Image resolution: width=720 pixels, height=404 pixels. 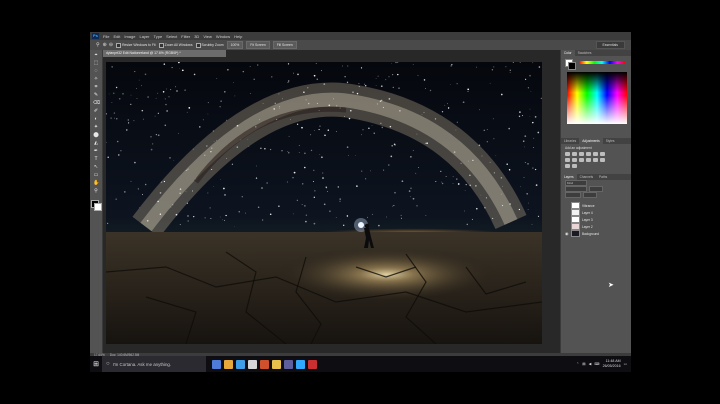 I want to click on menu-3d: 3D, so click(x=196, y=36).